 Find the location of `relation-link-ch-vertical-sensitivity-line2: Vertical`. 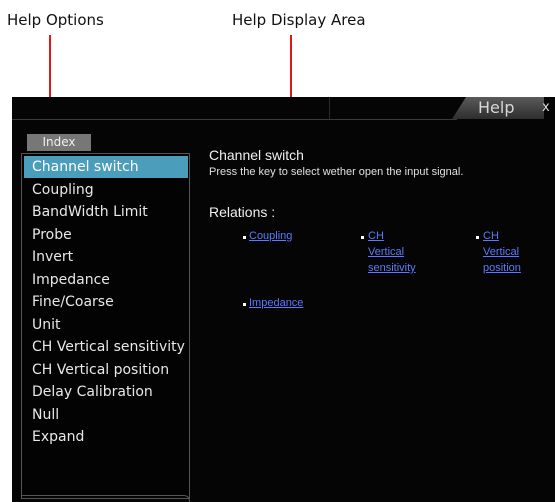

relation-link-ch-vertical-sensitivity-line2: Vertical is located at coordinates (386, 252).